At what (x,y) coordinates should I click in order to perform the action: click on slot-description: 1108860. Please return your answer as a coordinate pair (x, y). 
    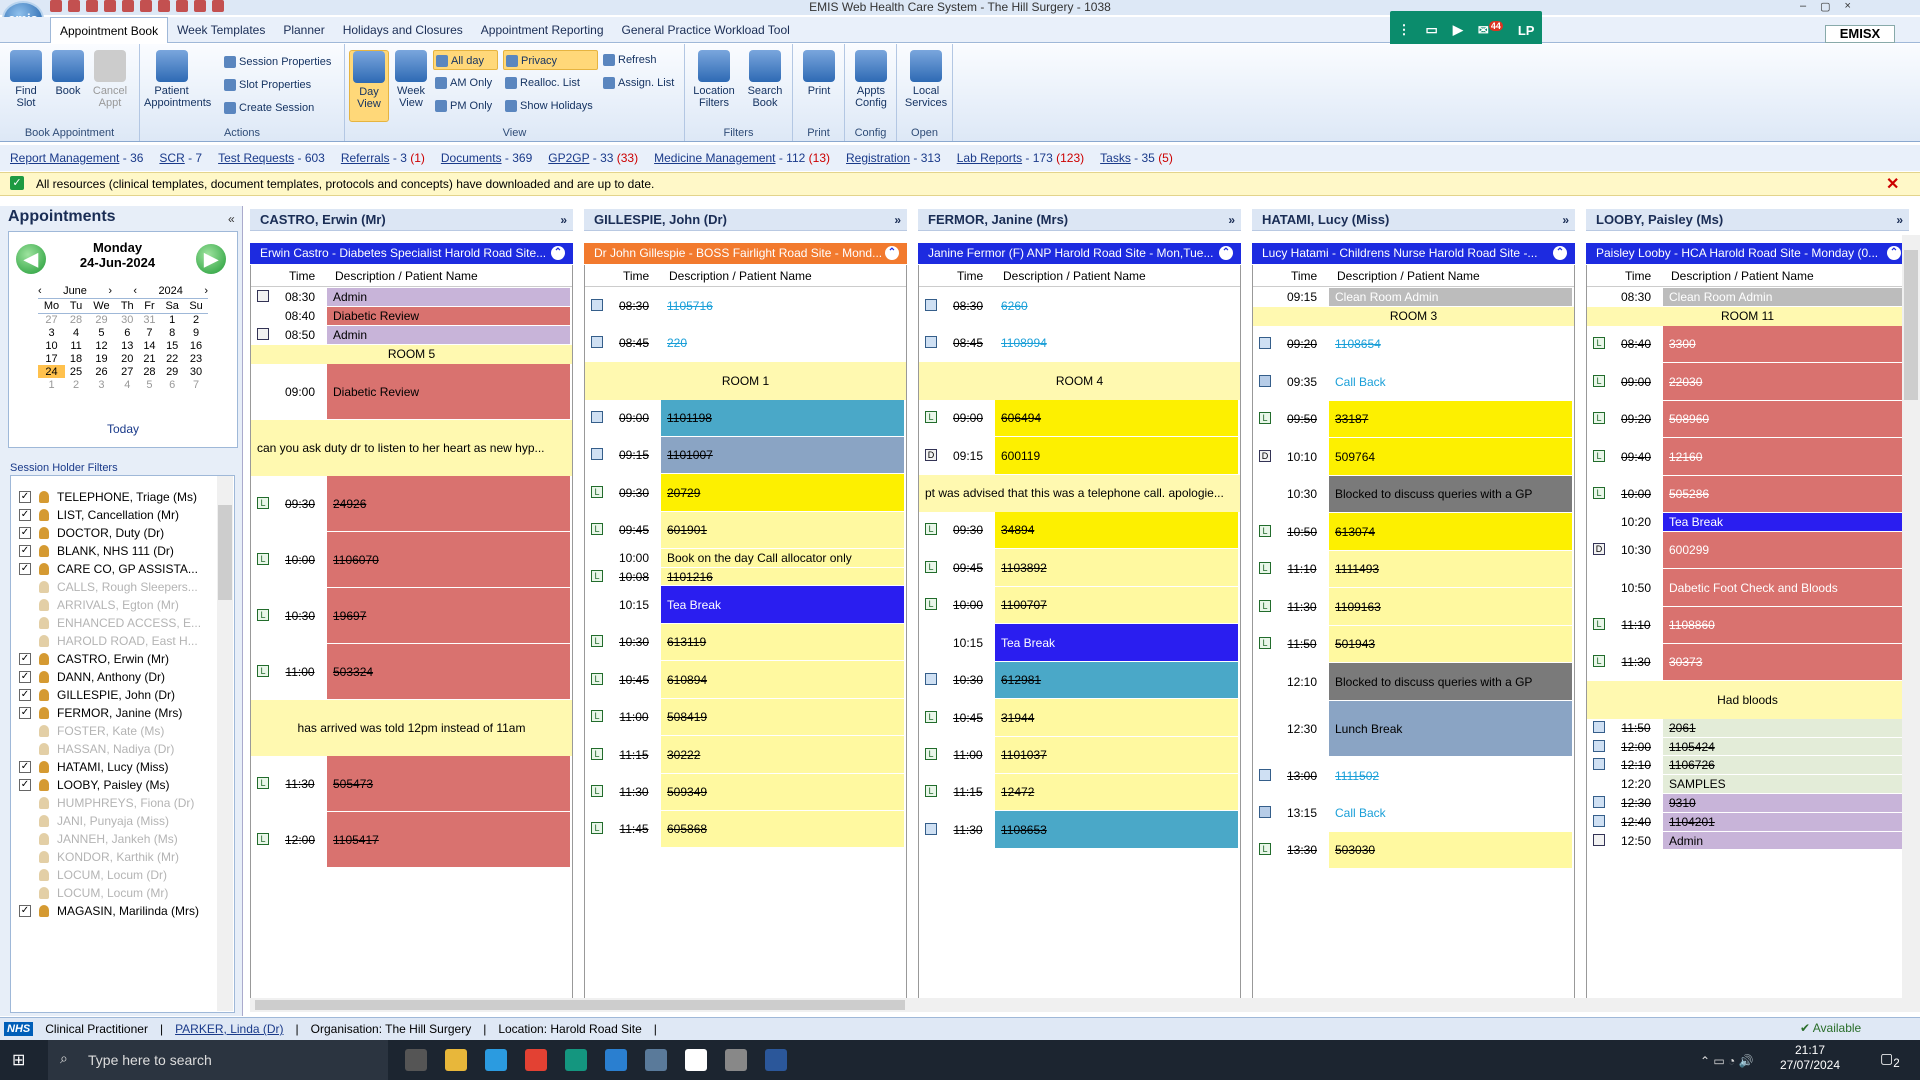
    Looking at the image, I should click on (1784, 625).